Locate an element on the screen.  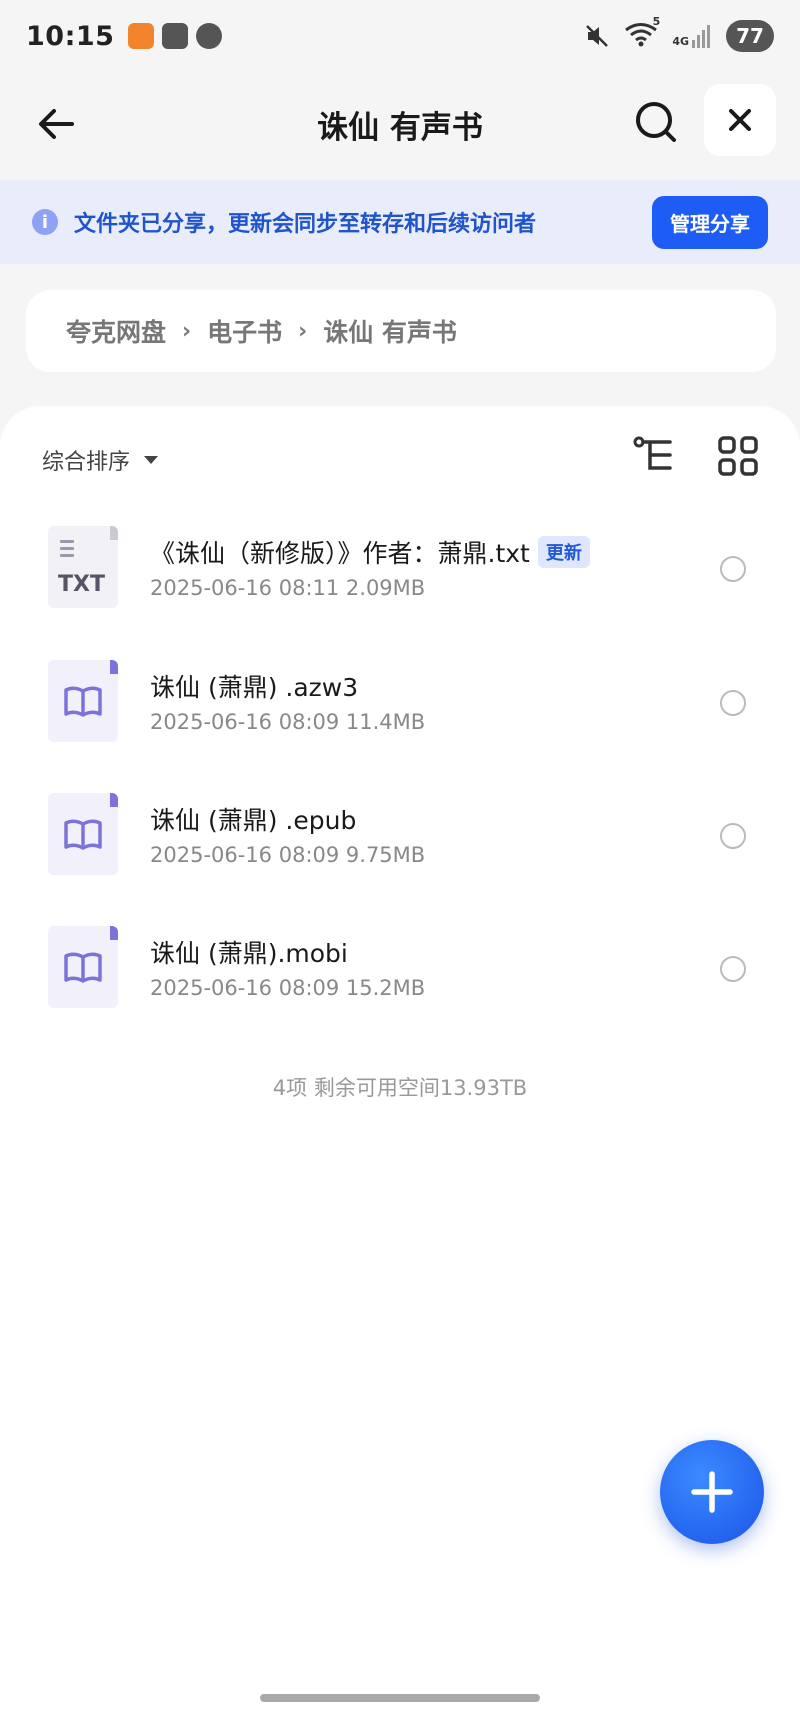
network-type: 4G is located at coordinates (680, 41).